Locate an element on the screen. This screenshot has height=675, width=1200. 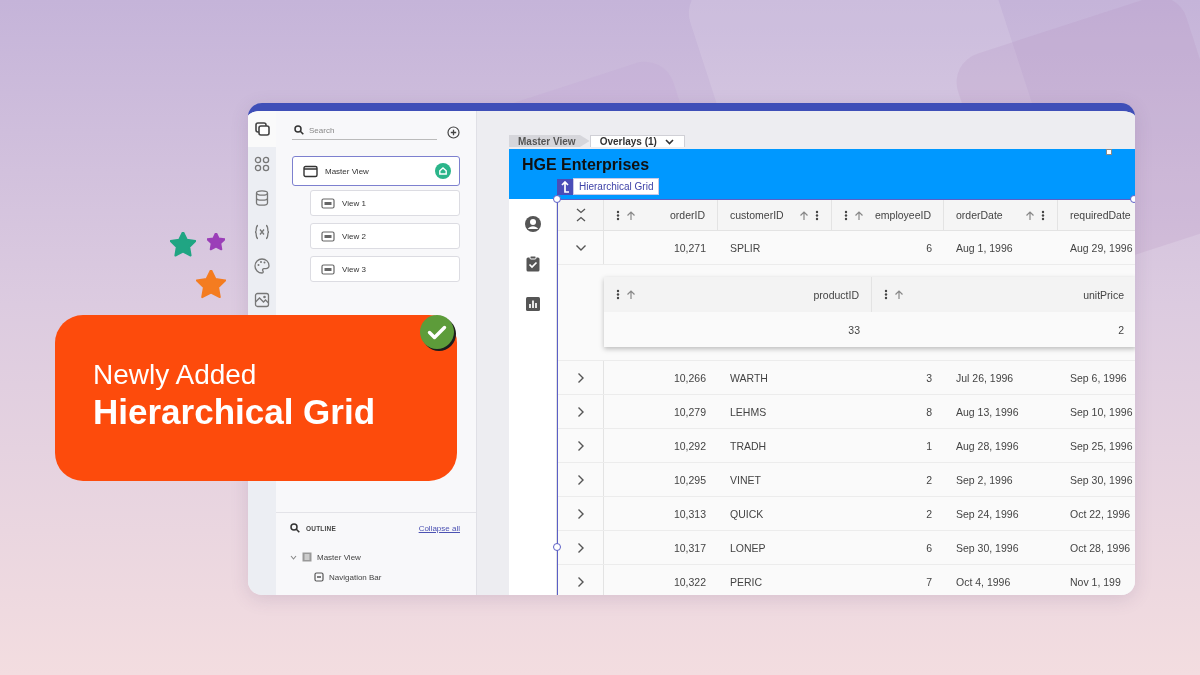
table-cell-text: Sep 2, 1996 is located at coordinates (984, 480).